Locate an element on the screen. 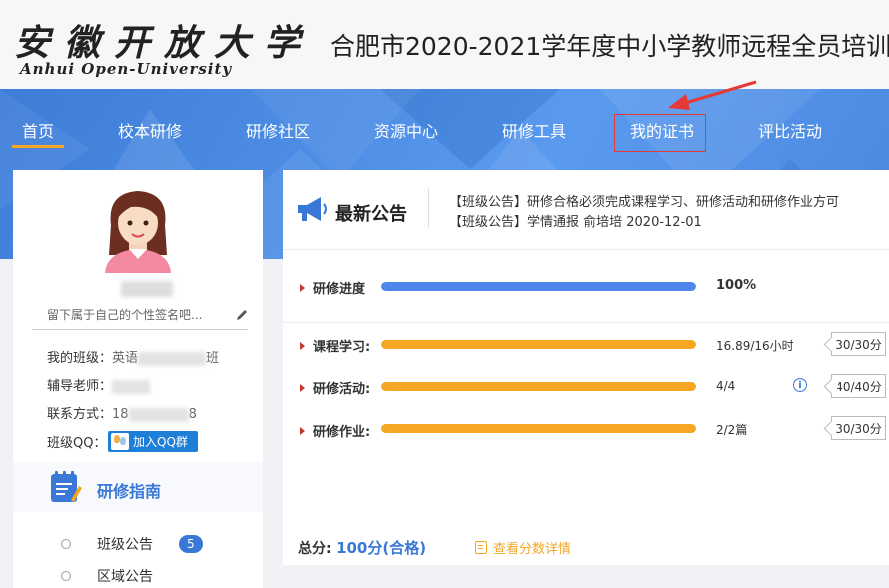  guide-item-class-announcements: 班级公告 5 is located at coordinates (132, 544).